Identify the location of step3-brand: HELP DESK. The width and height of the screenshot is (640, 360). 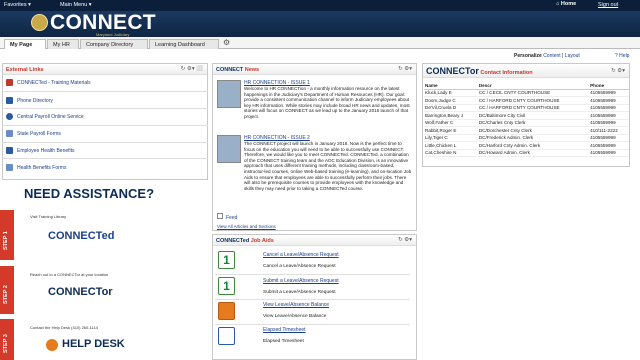
(93, 344).